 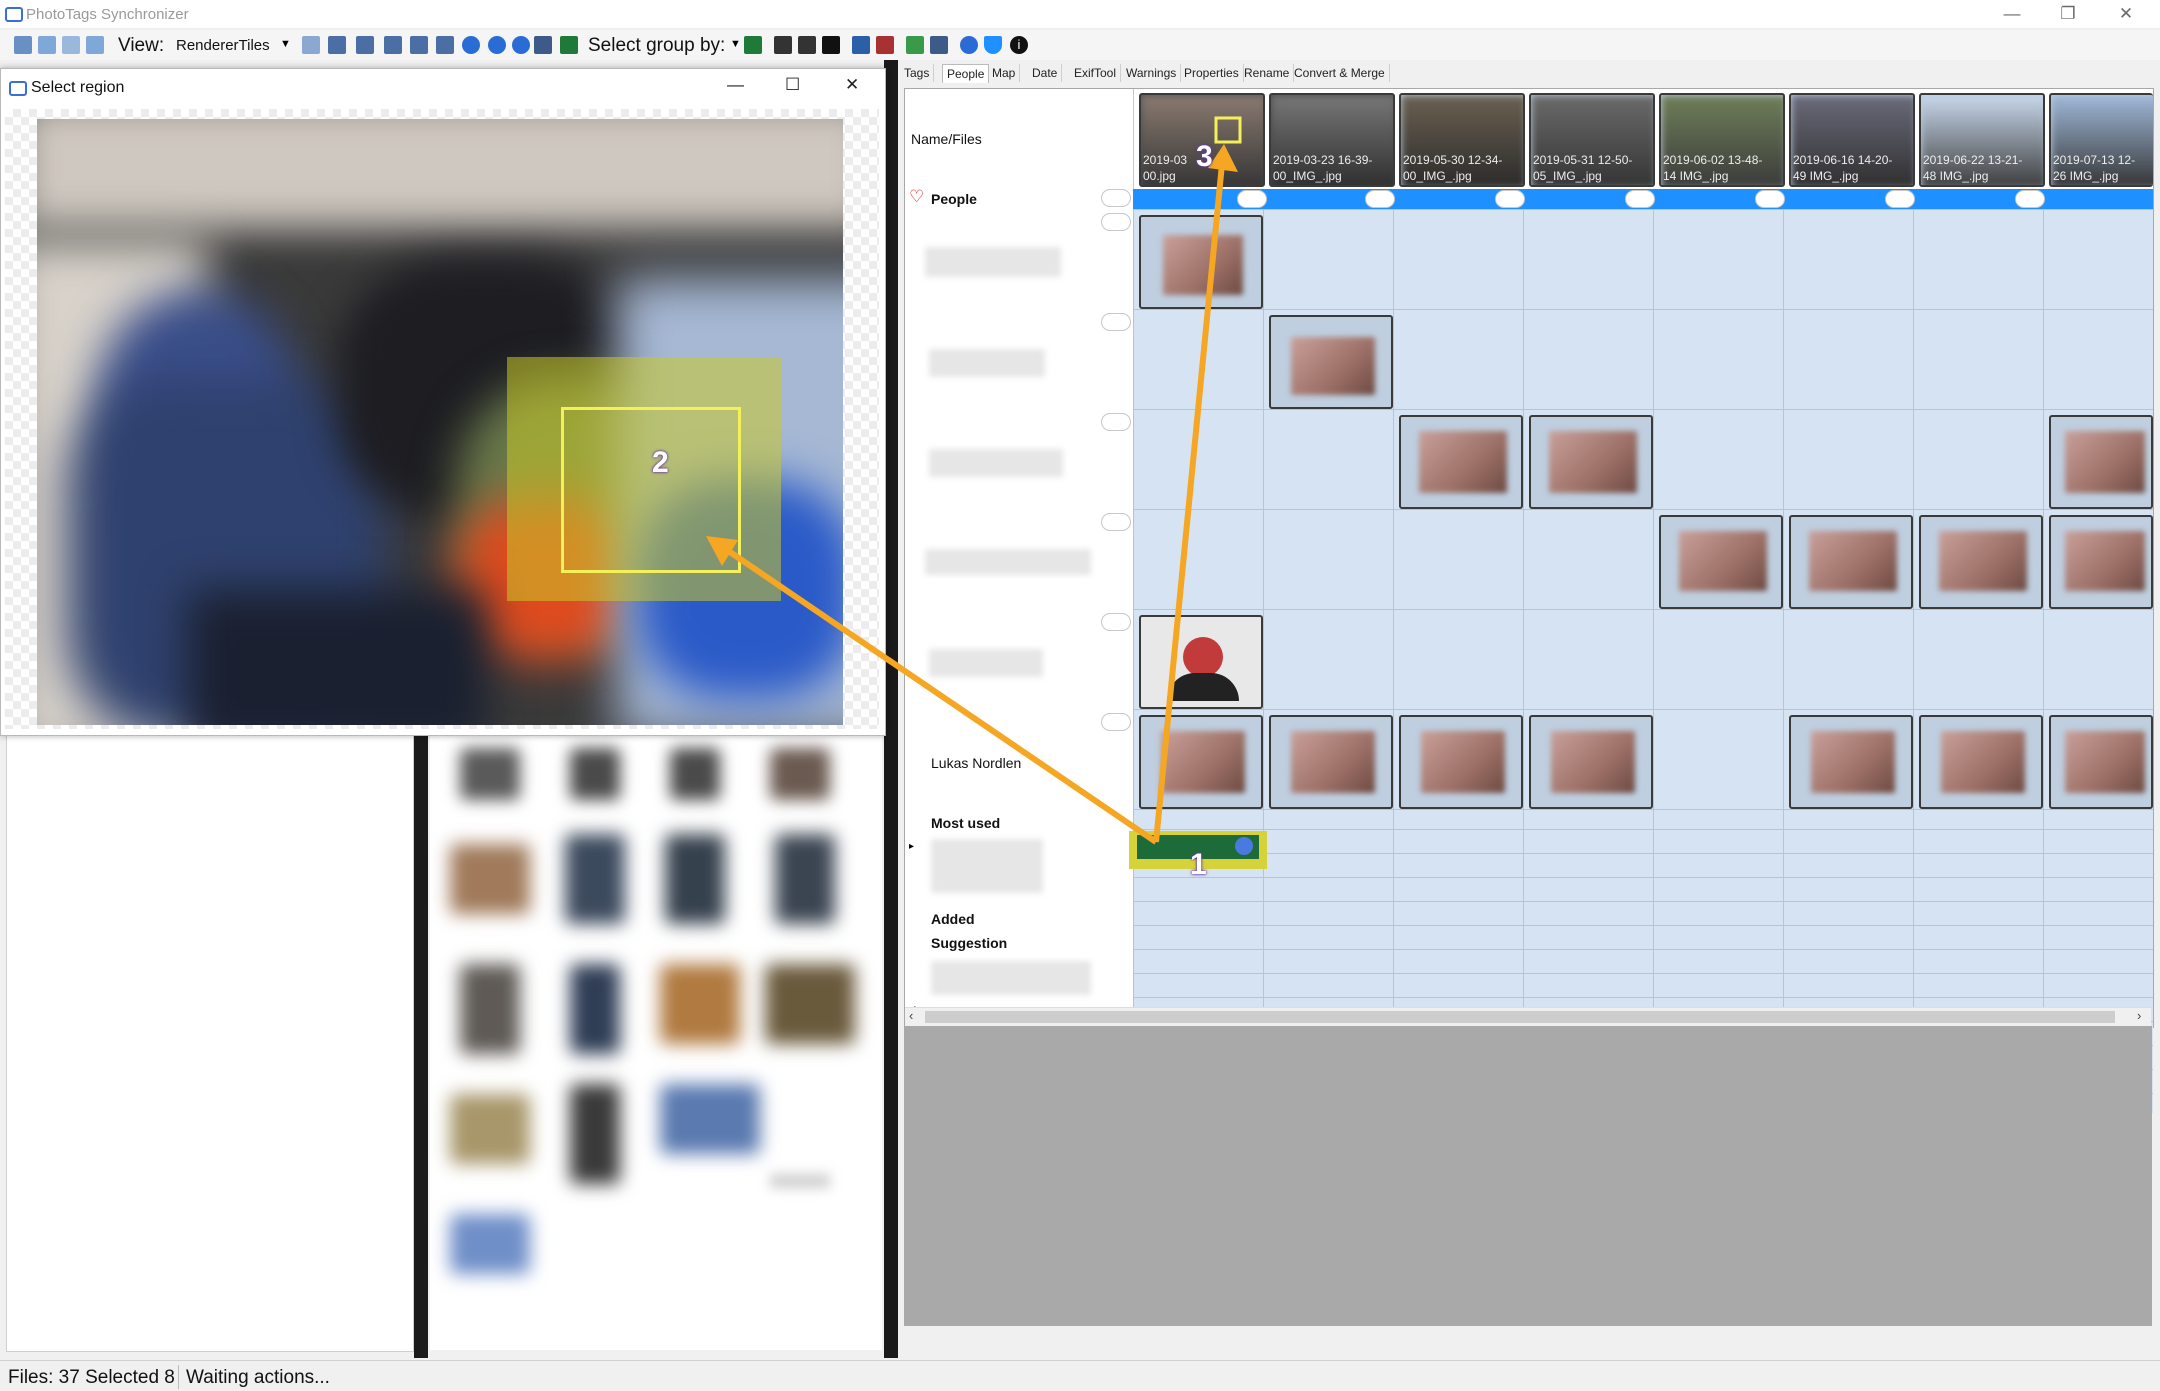 What do you see at coordinates (1204, 156) in the screenshot?
I see `marker-3: 3` at bounding box center [1204, 156].